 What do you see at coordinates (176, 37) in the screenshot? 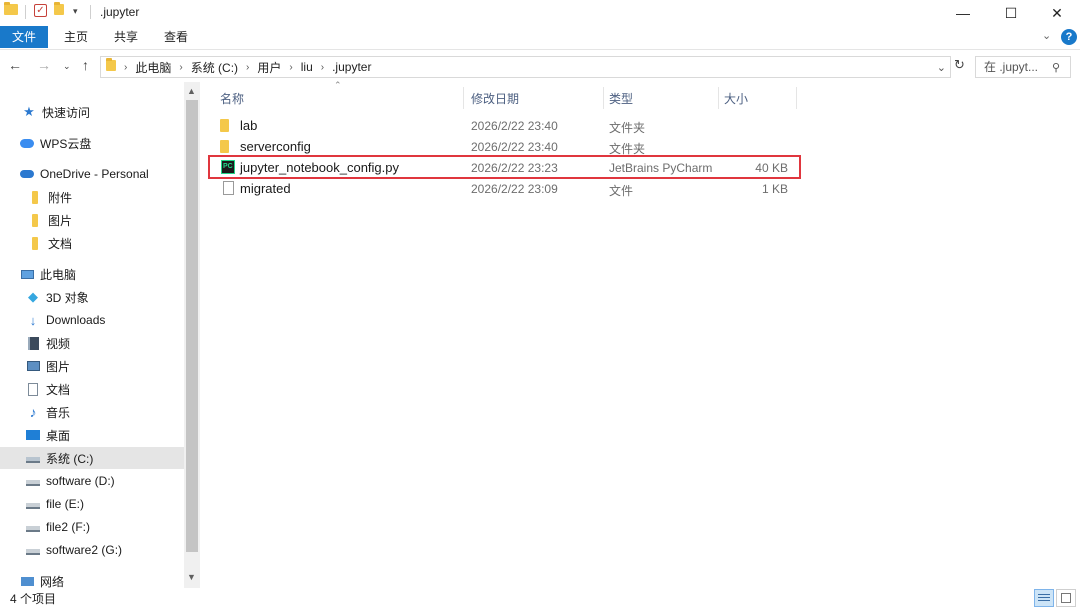
I see `tab-view: 查看` at bounding box center [176, 37].